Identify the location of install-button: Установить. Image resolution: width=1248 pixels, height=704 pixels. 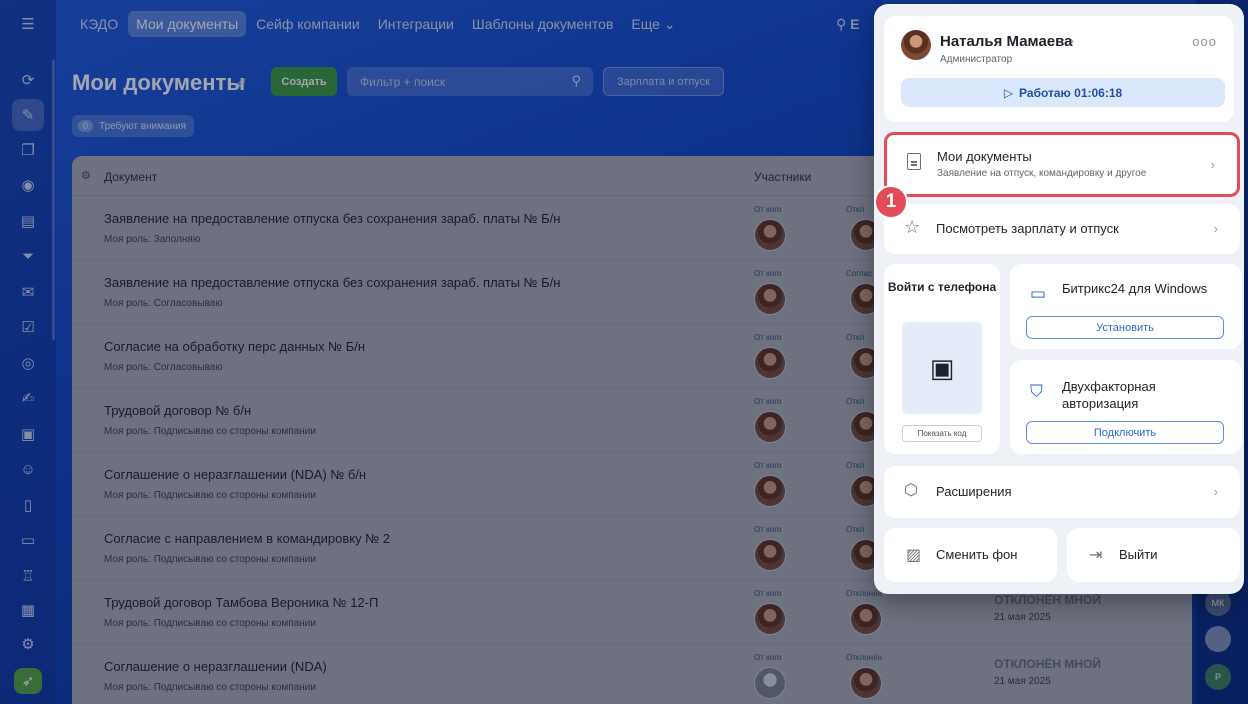
(1125, 327).